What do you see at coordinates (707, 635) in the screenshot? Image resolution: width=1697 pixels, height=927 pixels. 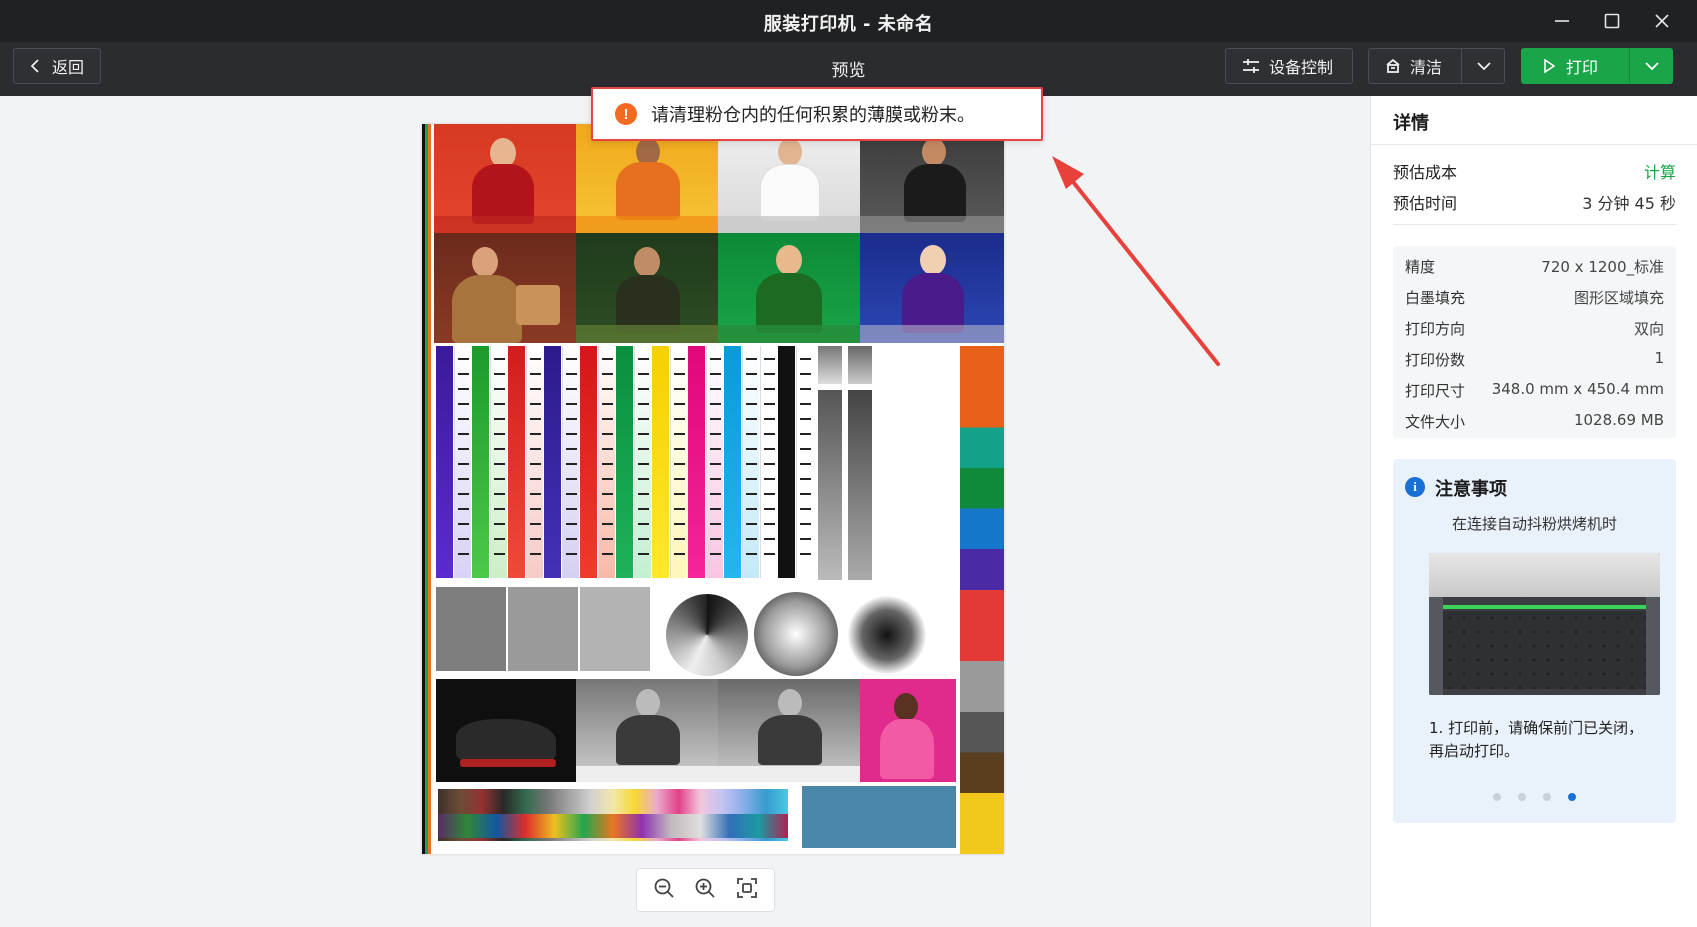 I see `tone-wheel` at bounding box center [707, 635].